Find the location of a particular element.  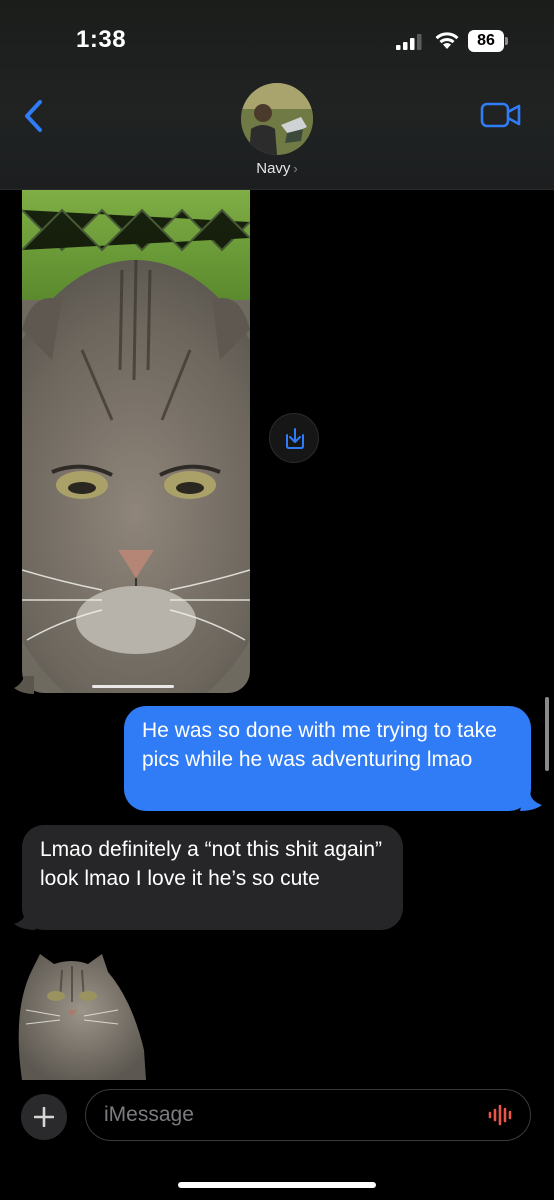

download-icon is located at coordinates (295, 438).